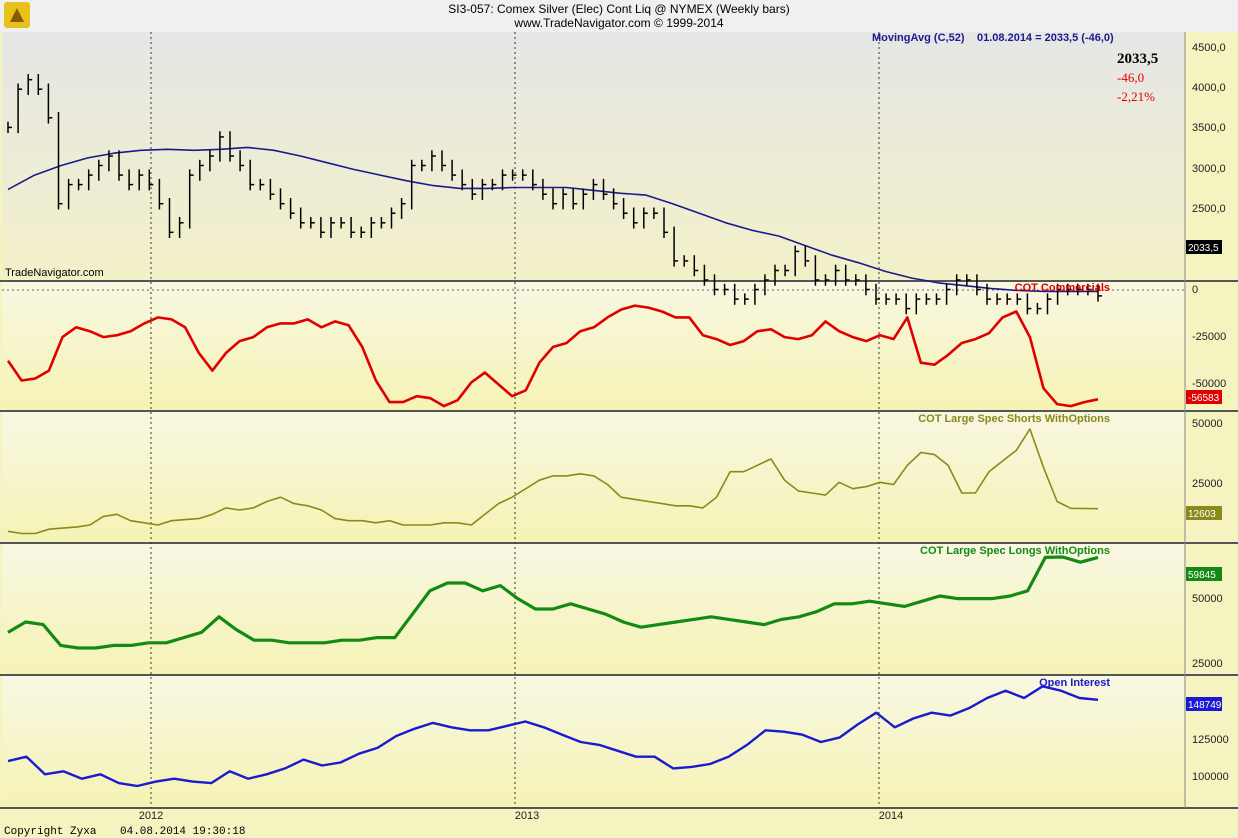 The height and width of the screenshot is (838, 1238). Describe the element at coordinates (1209, 88) in the screenshot. I see `price-tick: 4000,0` at that location.